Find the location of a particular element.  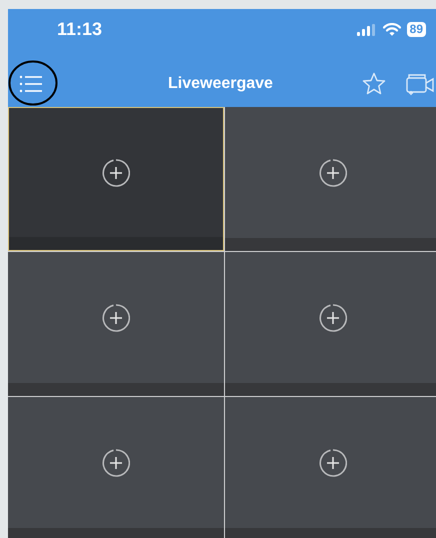

add-camera-icon is located at coordinates (420, 84).